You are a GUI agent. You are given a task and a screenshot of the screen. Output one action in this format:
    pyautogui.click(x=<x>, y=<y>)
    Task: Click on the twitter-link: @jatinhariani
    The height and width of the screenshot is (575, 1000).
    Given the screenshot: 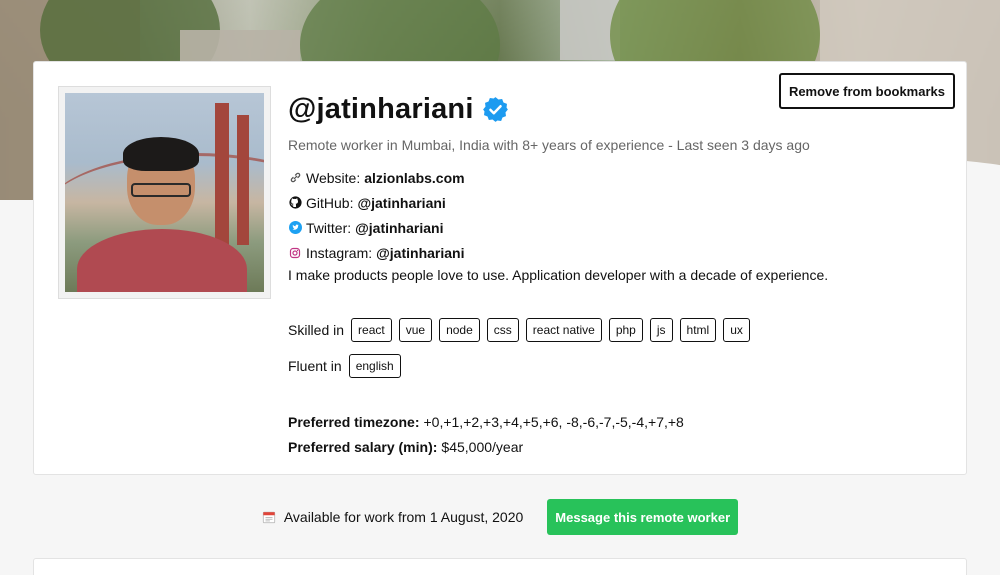 What is the action you would take?
    pyautogui.click(x=399, y=228)
    